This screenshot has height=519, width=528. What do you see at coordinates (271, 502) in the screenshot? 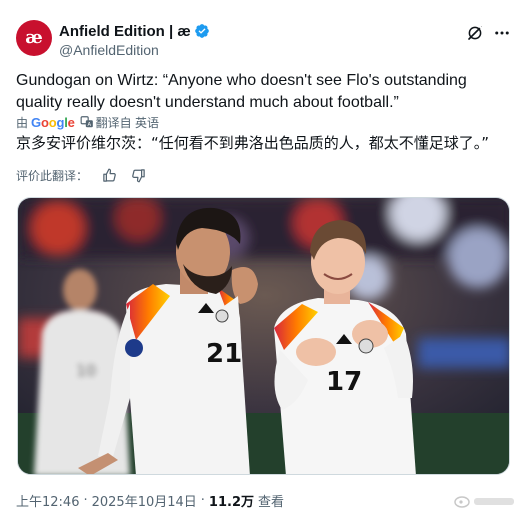
I see `views-label: 查看` at bounding box center [271, 502].